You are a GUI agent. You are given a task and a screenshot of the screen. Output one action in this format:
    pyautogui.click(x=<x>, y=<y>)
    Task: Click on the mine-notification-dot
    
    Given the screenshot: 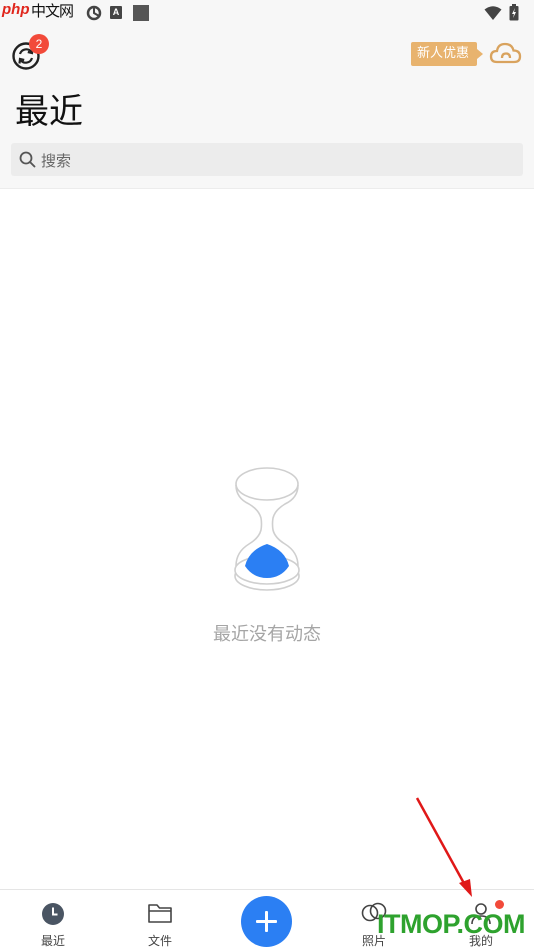 What is the action you would take?
    pyautogui.click(x=499, y=904)
    